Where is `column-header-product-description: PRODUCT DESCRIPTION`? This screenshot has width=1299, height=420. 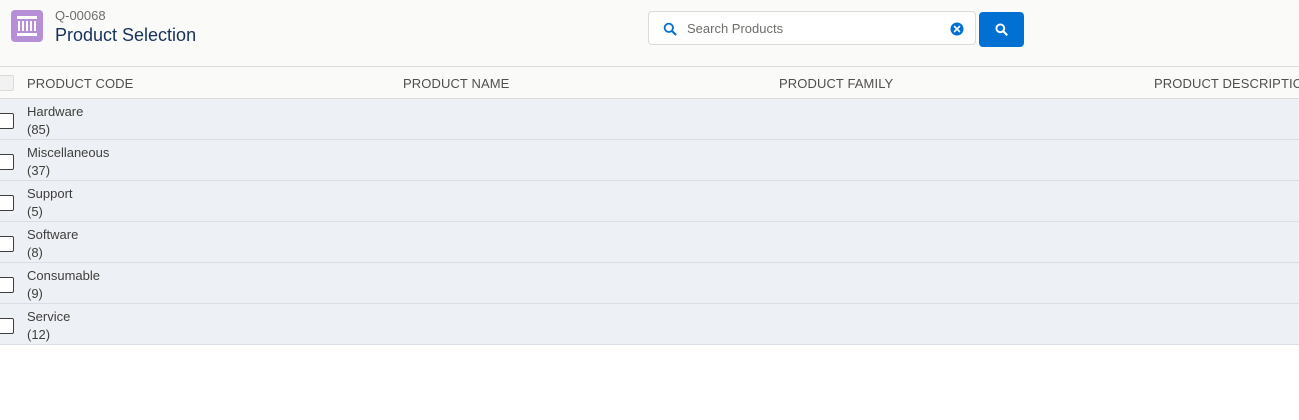
column-header-product-description: PRODUCT DESCRIPTION is located at coordinates (1226, 83).